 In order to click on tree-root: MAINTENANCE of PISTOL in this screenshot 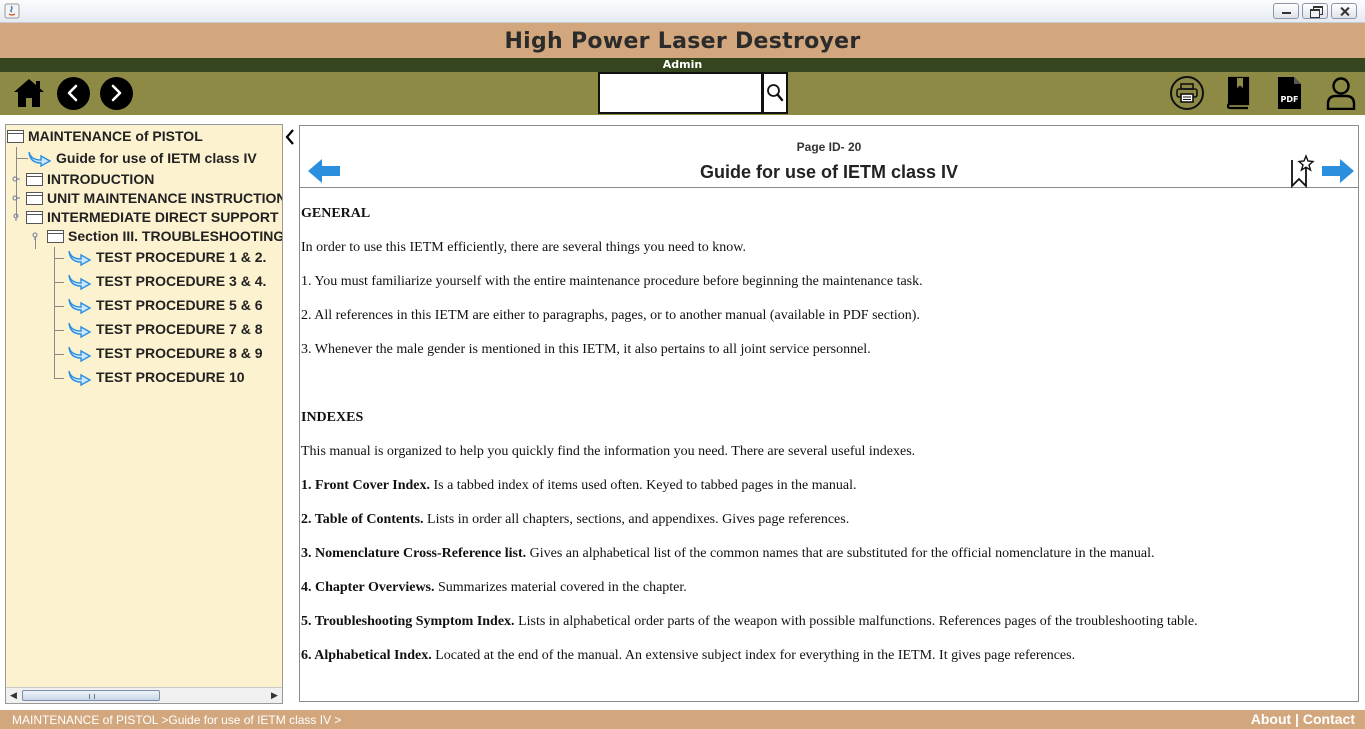, I will do `click(105, 136)`.